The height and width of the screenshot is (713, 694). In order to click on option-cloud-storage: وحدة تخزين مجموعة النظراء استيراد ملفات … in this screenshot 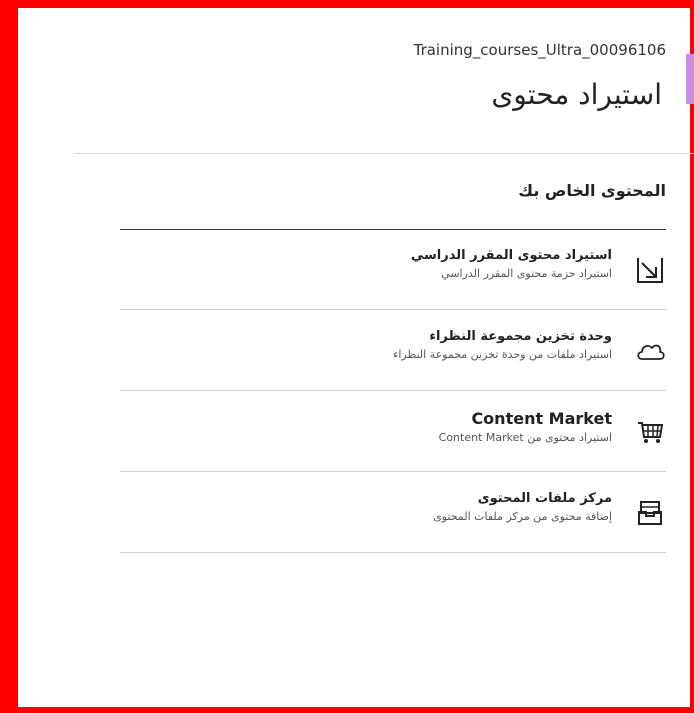, I will do `click(393, 351)`.